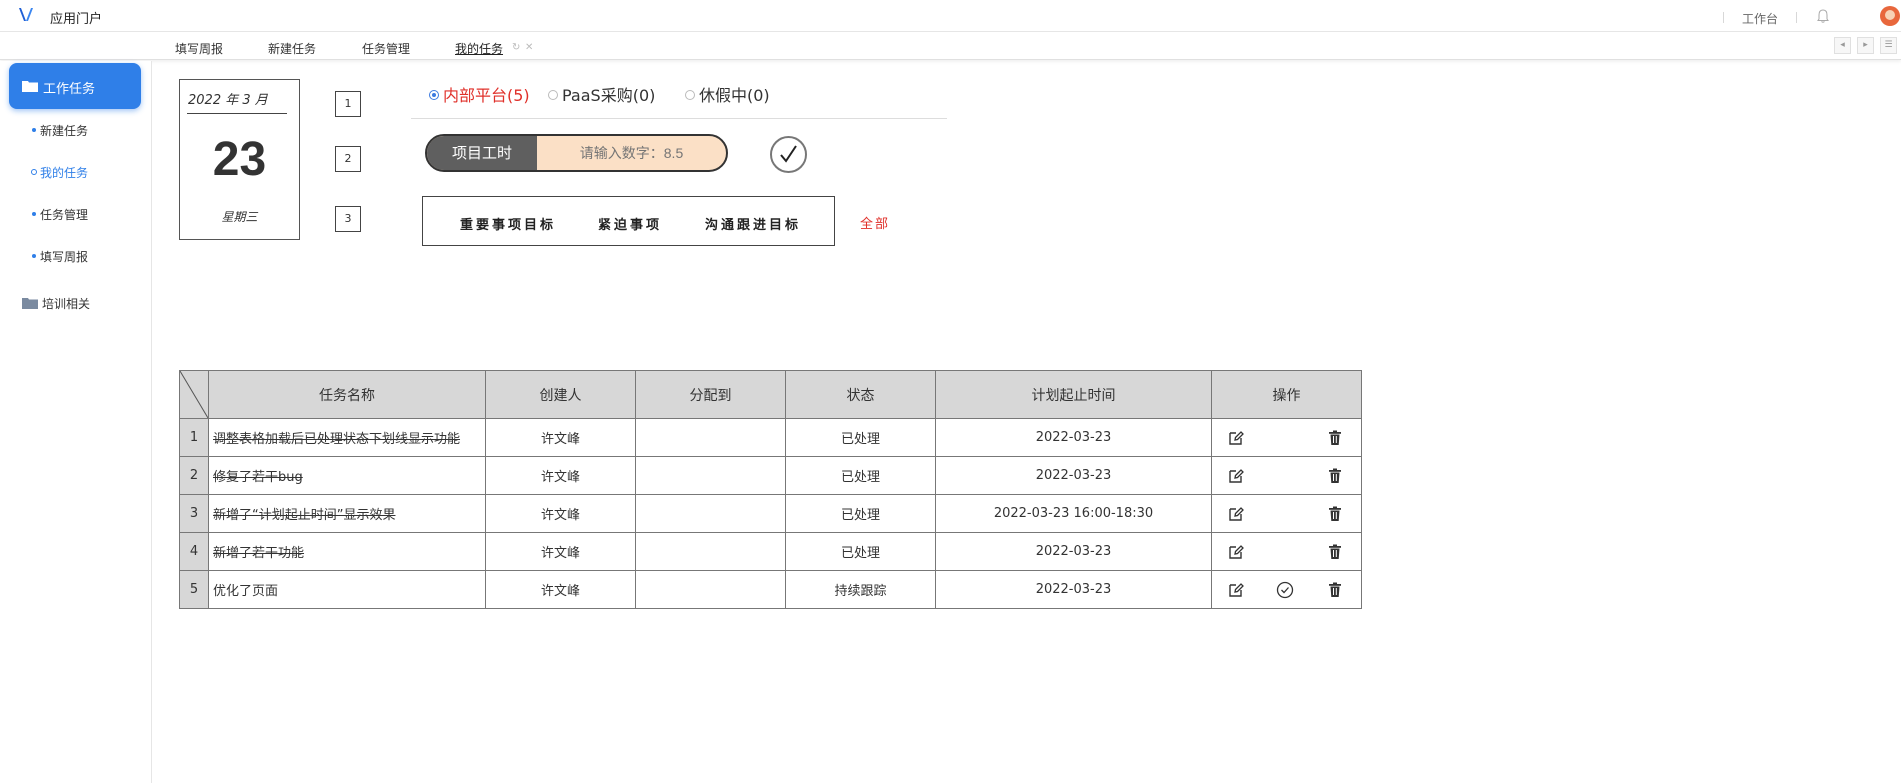 The width and height of the screenshot is (1901, 783). I want to click on table-header-row: 任务名称 创建人 分配到 状态 计划起止时间 操作, so click(770, 394).